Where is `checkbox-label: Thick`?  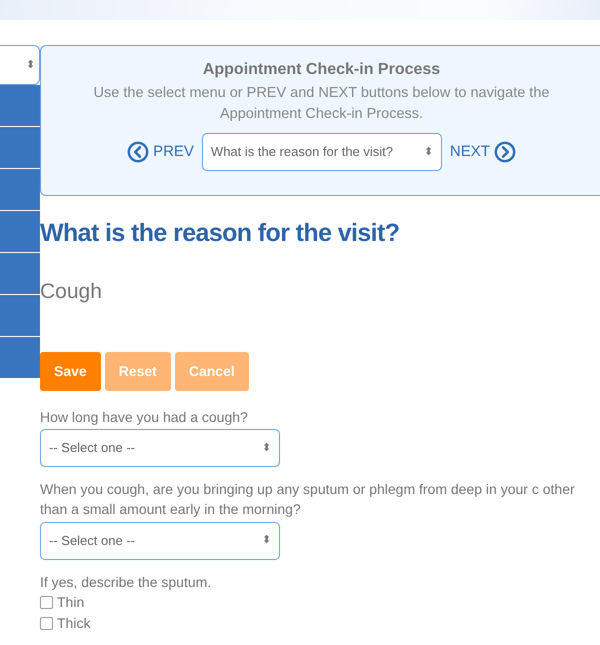
checkbox-label: Thick is located at coordinates (73, 623).